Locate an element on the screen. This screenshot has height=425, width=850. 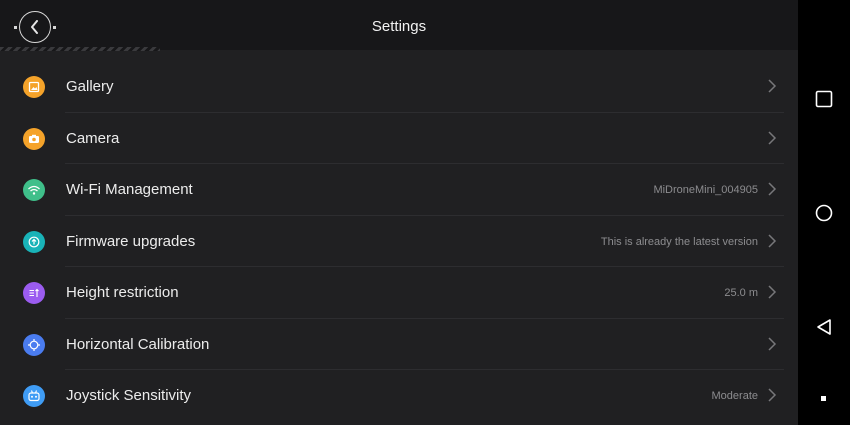
row-label: Joystick Sensitivity is located at coordinates (129, 395).